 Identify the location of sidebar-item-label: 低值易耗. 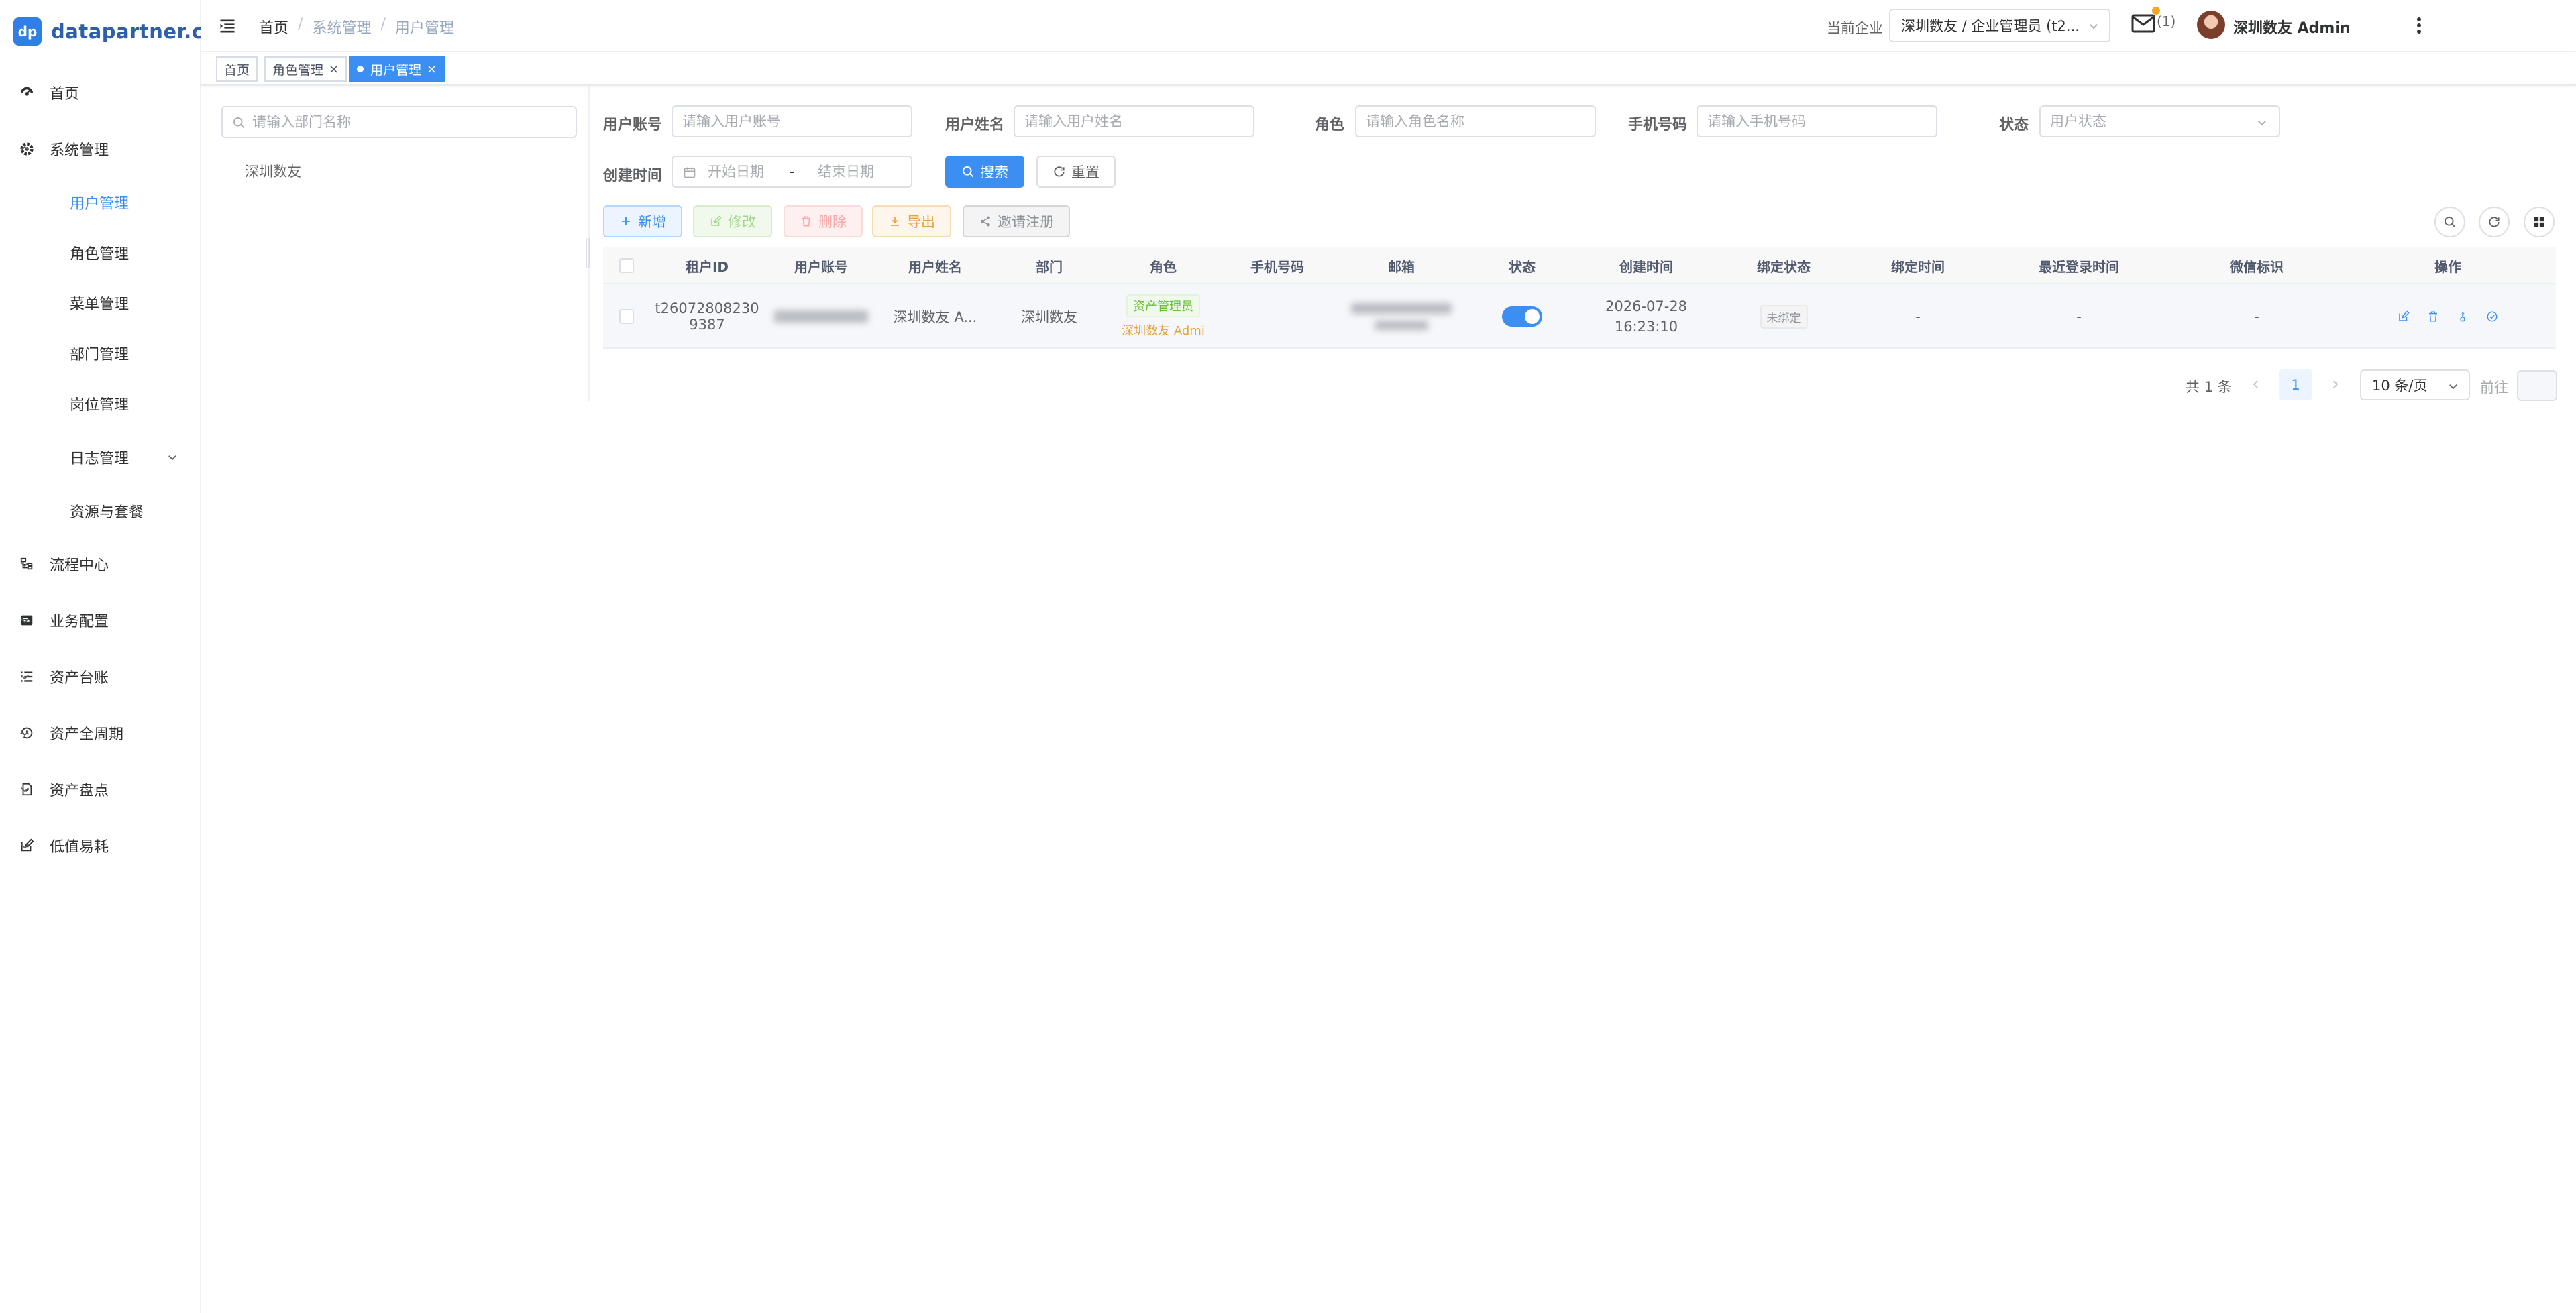
(79, 848).